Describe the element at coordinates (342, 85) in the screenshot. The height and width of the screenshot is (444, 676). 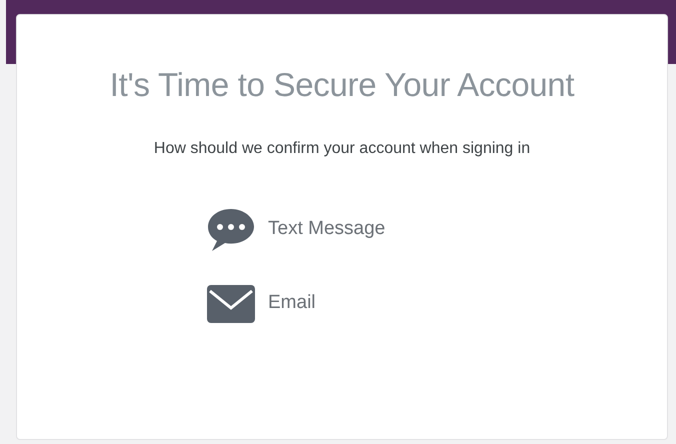
I see `page-title: It's Time to Secure Your Account` at that location.